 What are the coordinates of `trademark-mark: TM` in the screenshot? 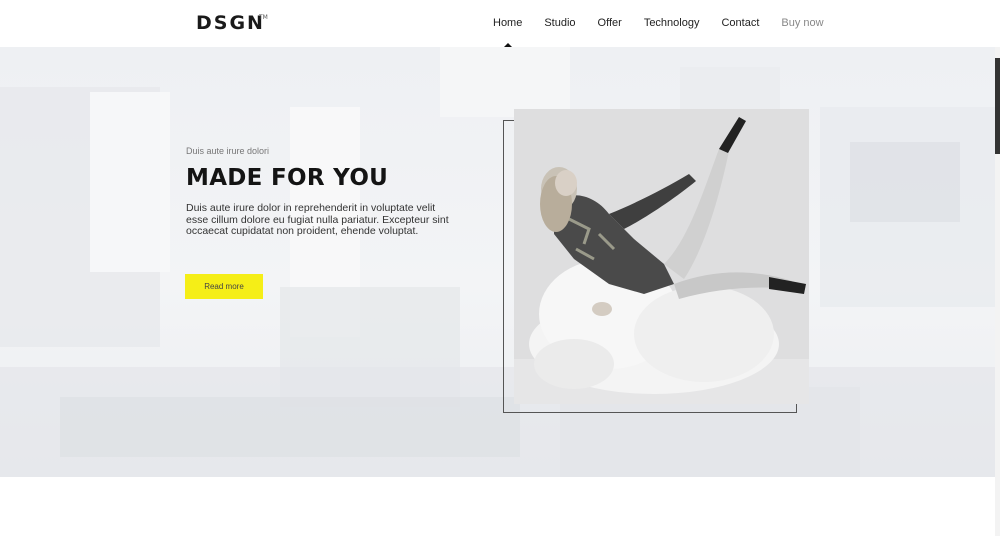 It's located at (263, 17).